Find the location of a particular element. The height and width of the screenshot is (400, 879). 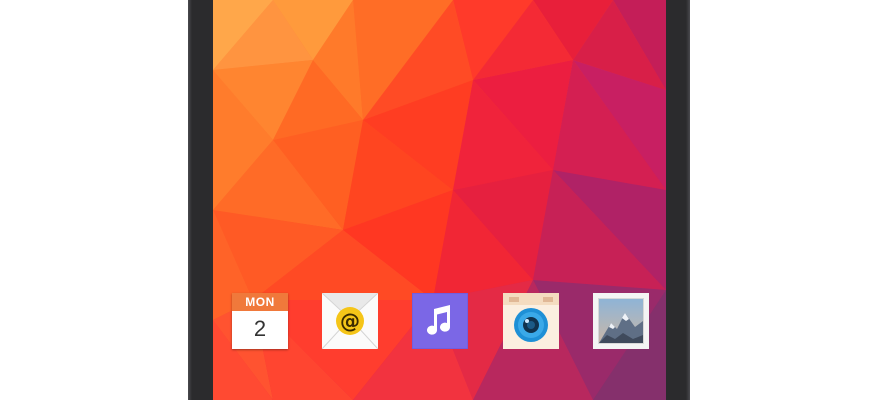

email-app-icon: @ is located at coordinates (350, 321).